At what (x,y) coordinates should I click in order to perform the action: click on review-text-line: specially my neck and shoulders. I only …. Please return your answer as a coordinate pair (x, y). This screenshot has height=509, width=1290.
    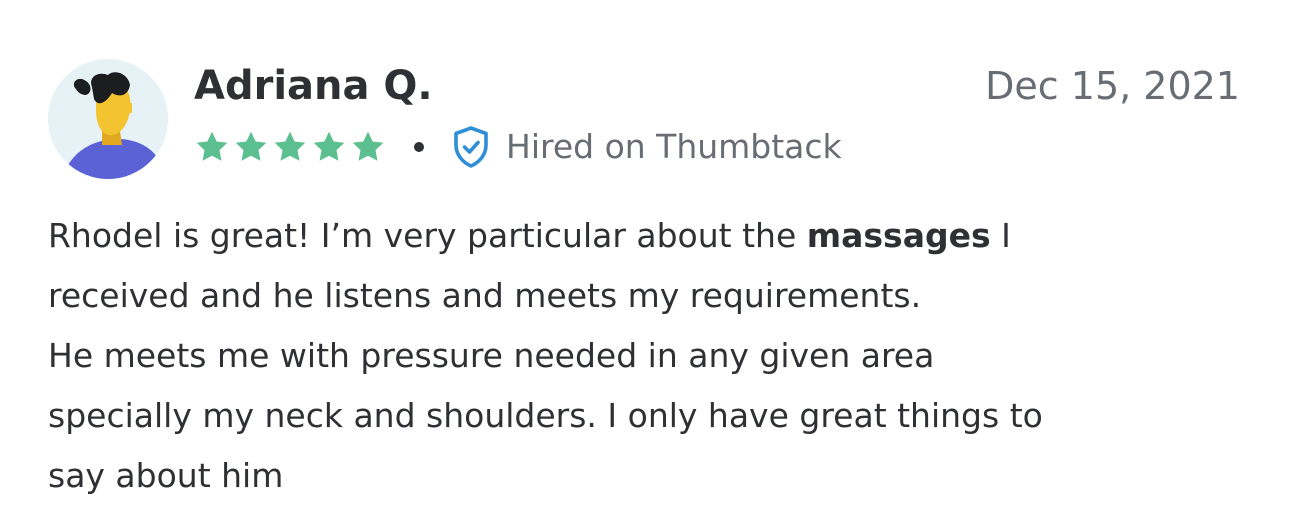
    Looking at the image, I should click on (545, 415).